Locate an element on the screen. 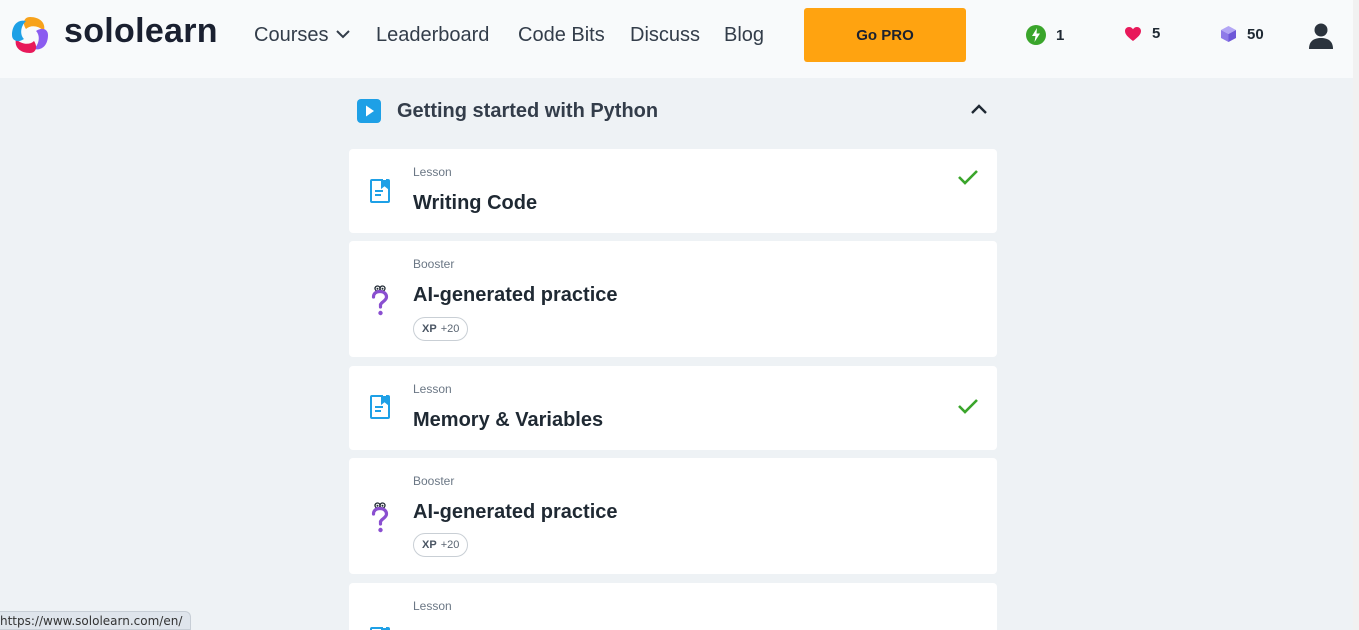 The height and width of the screenshot is (630, 1359). go-pro-button: Go PRO is located at coordinates (885, 35).